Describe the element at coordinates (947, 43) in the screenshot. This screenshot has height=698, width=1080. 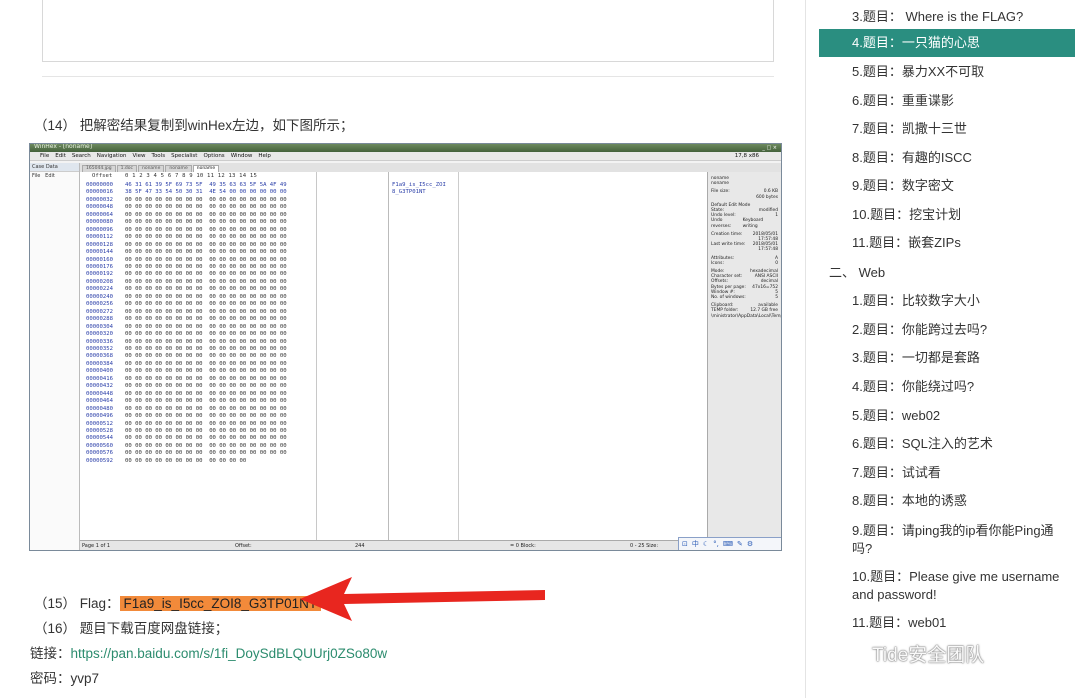
I see `toc-item: 4.题目：一只猫的心思` at that location.